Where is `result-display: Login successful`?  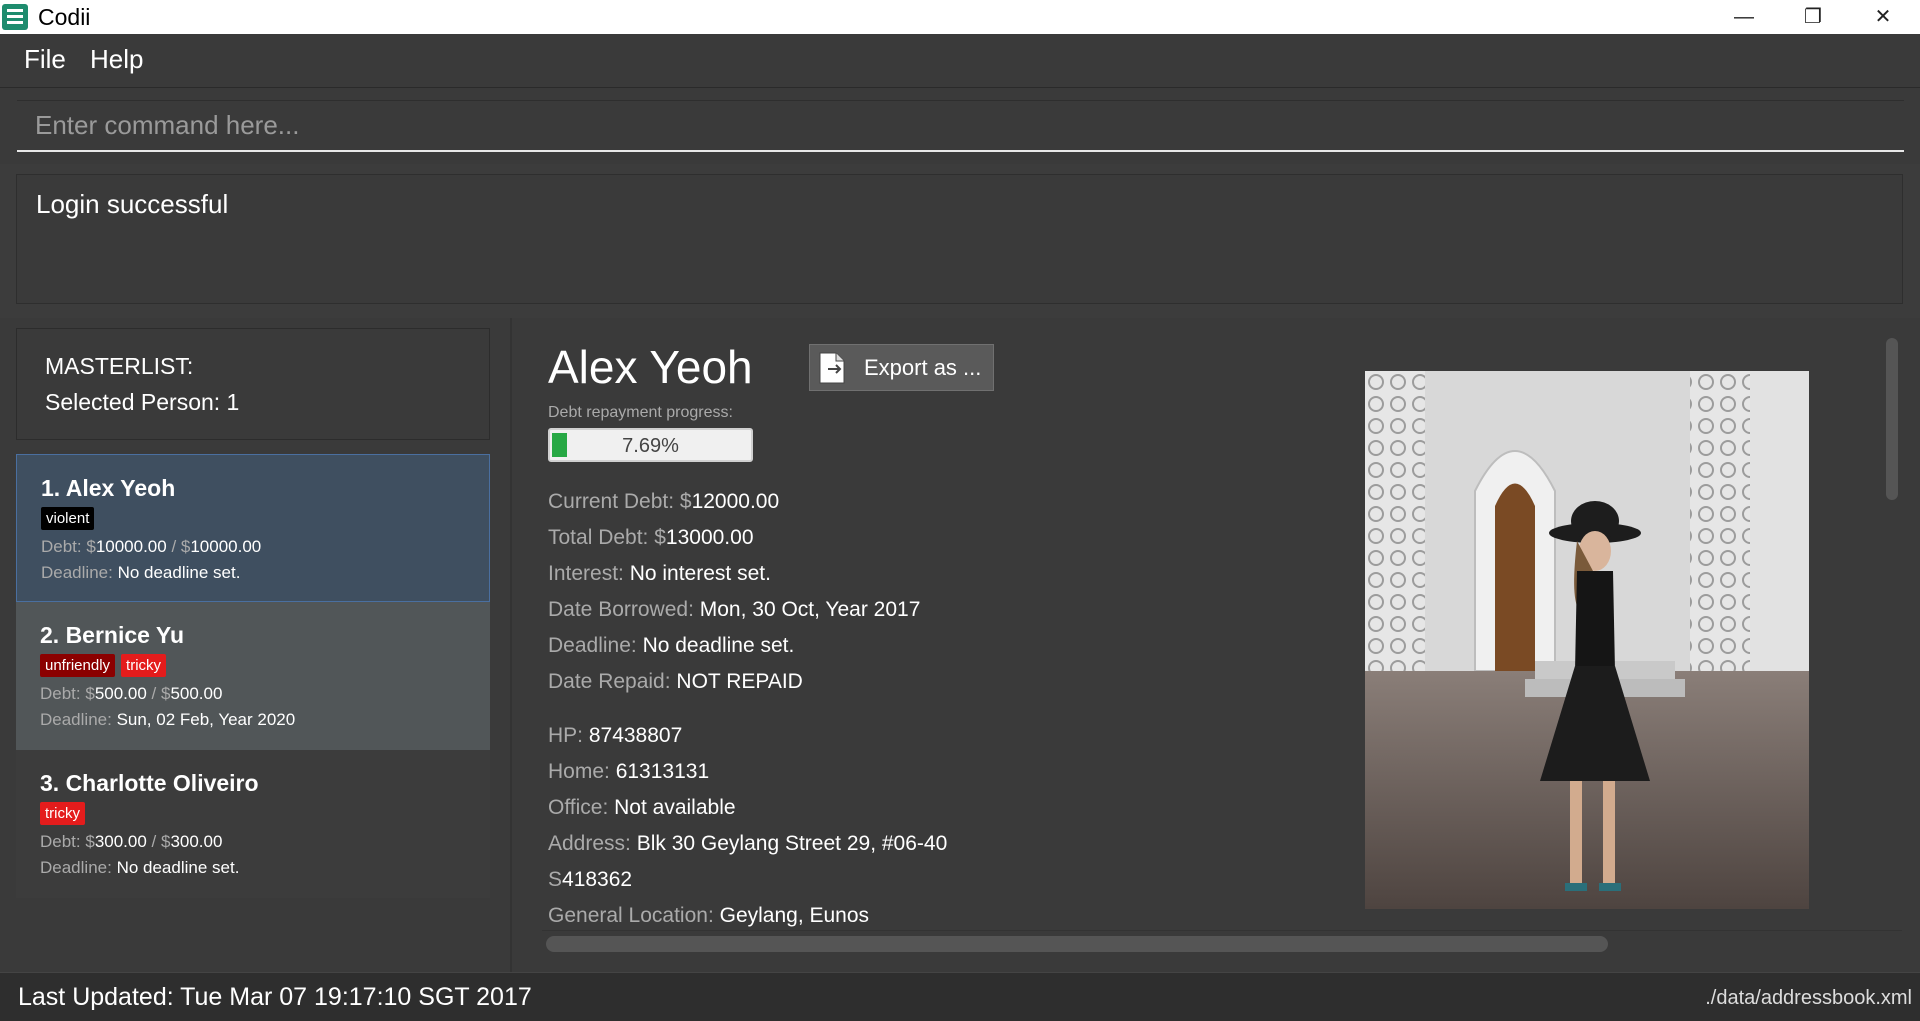 result-display: Login successful is located at coordinates (959, 239).